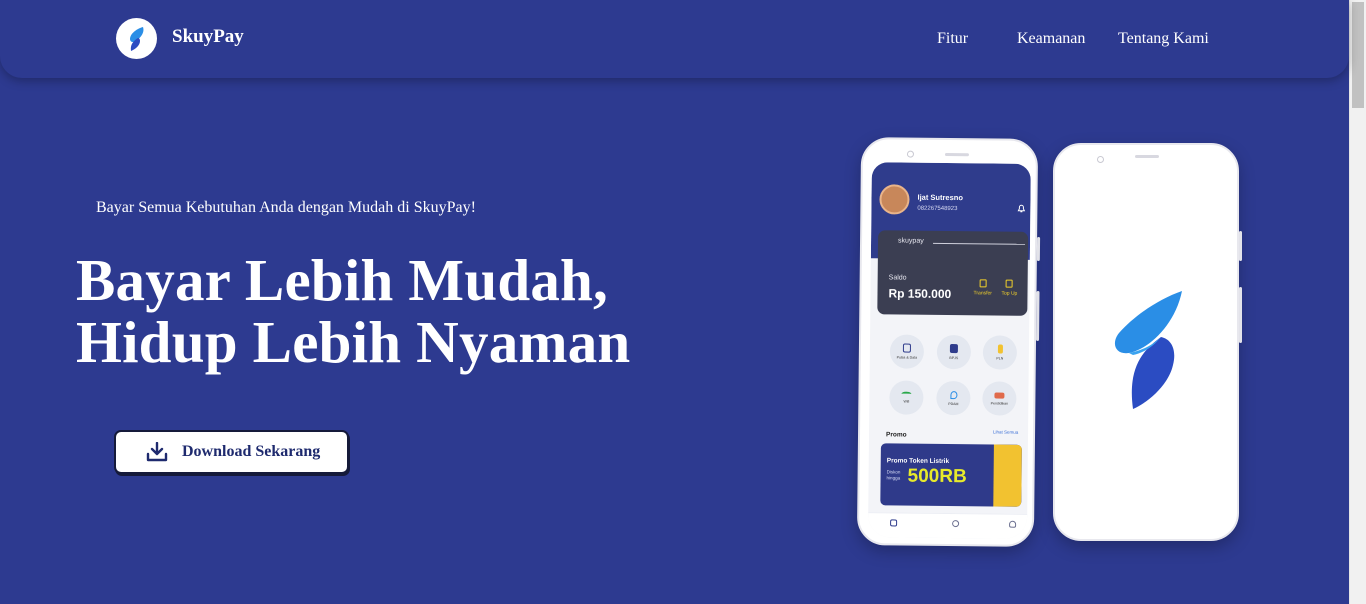 Image resolution: width=1366 pixels, height=604 pixels. I want to click on banner-title: Promo Token Listrik, so click(918, 461).